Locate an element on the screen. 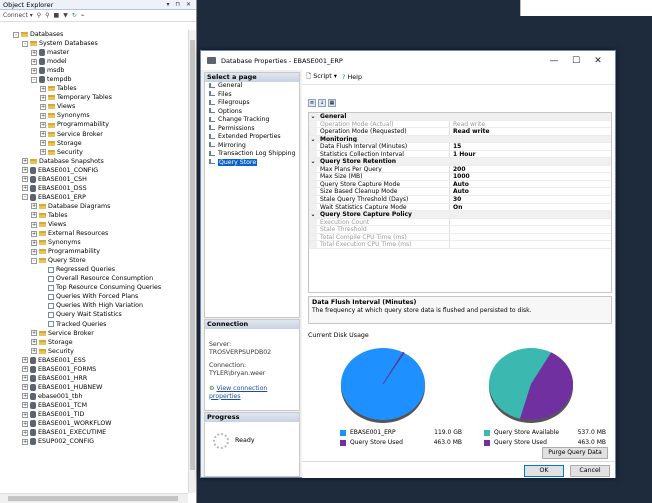 Image resolution: width=652 pixels, height=503 pixels. tree-node: + EBASE01_EXECUTIME is located at coordinates (94, 432).